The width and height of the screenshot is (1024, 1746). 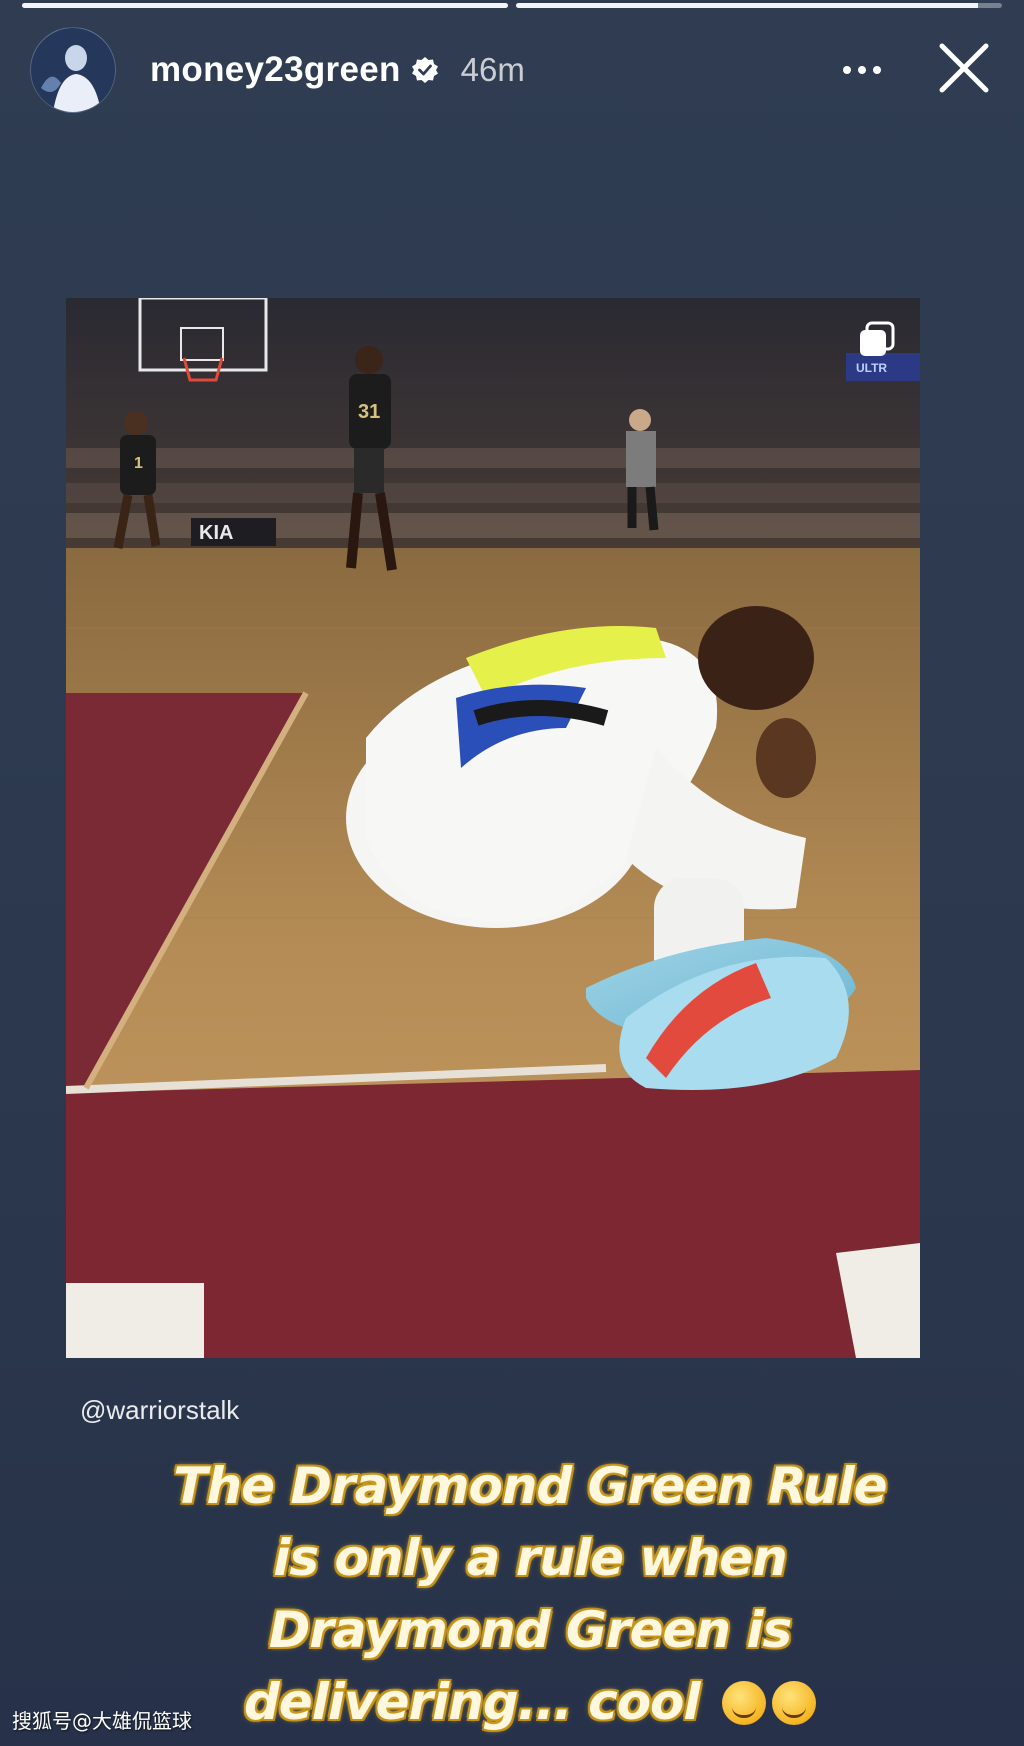 I want to click on story-header: money23green 46m, so click(x=512, y=70).